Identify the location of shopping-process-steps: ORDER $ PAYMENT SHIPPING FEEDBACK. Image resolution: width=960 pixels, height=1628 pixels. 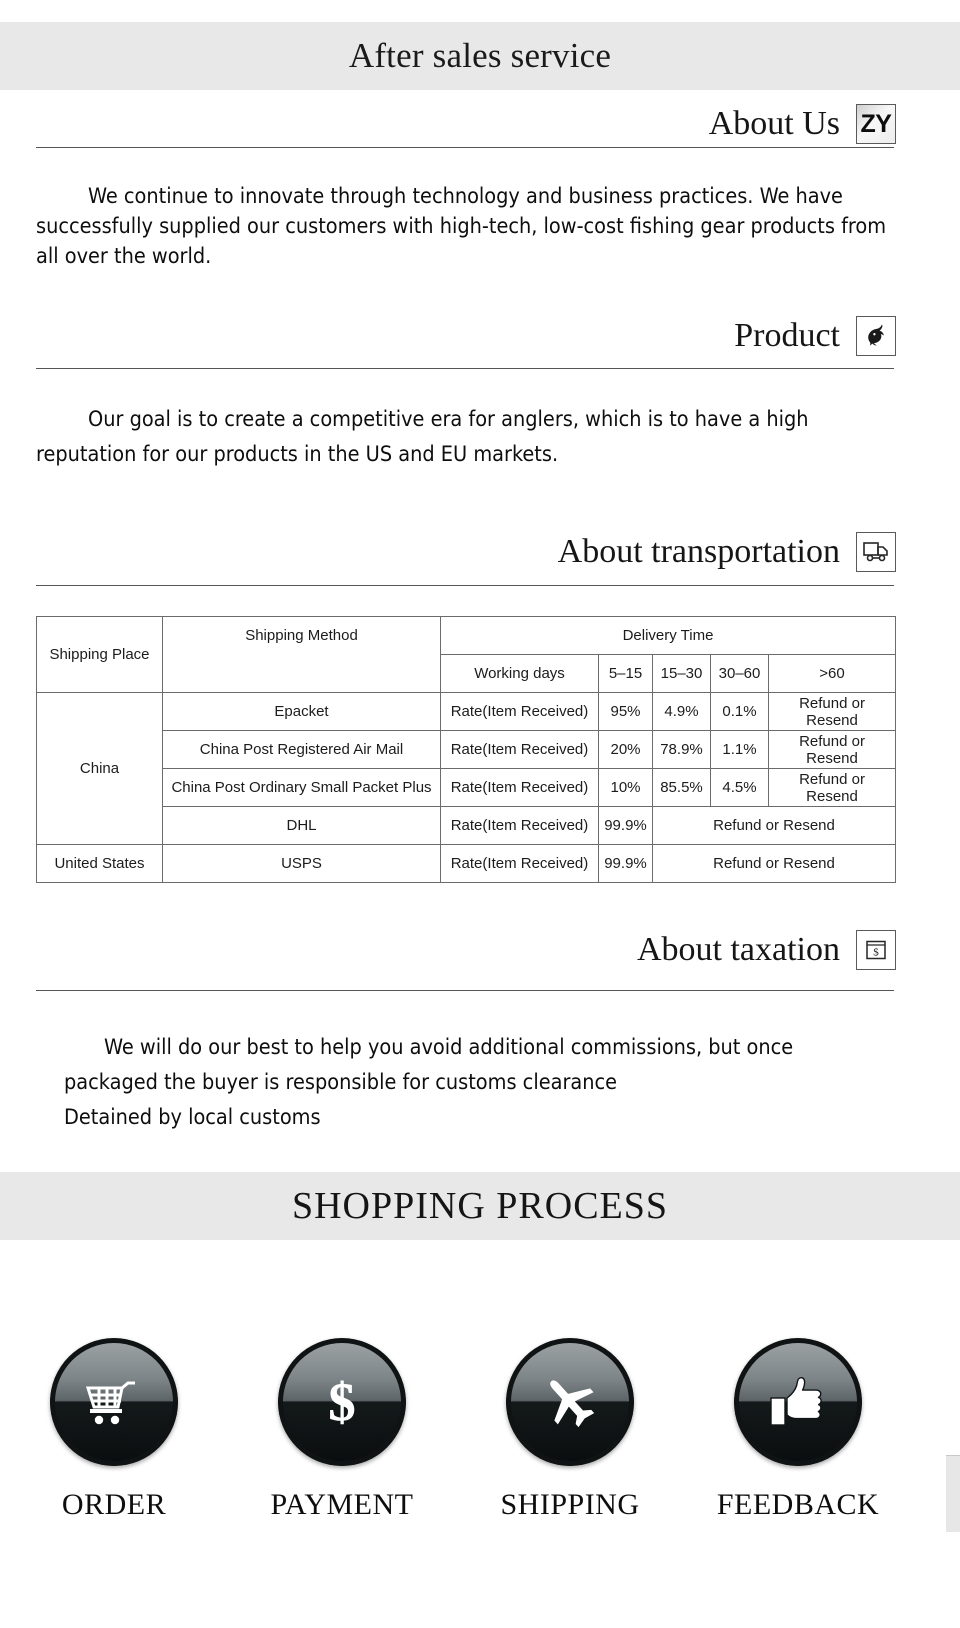
(456, 1430).